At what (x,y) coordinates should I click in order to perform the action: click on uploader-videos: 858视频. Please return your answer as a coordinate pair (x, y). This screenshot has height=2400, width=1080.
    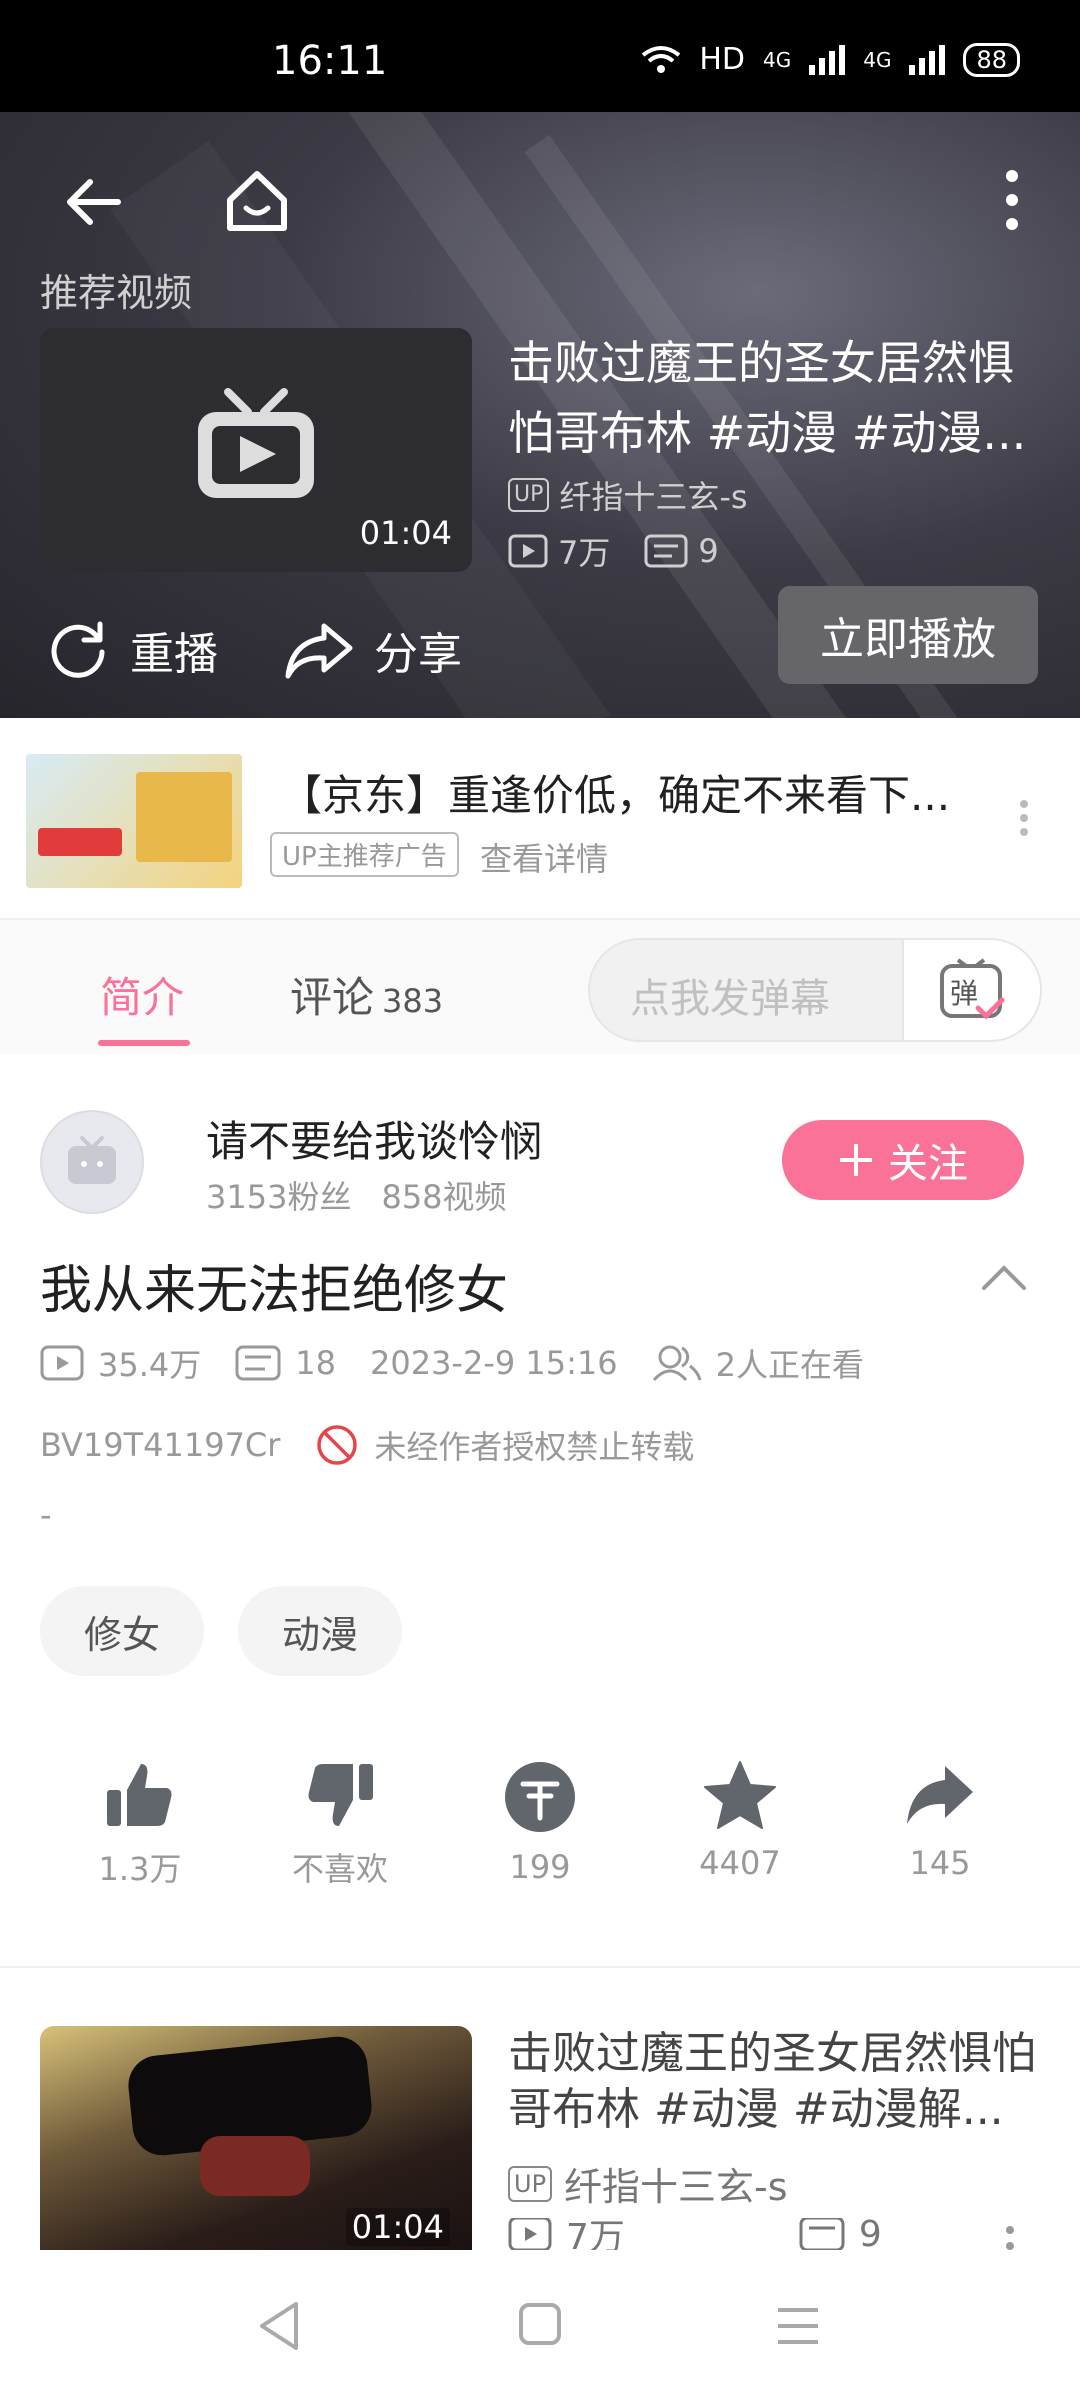
    Looking at the image, I should click on (444, 1197).